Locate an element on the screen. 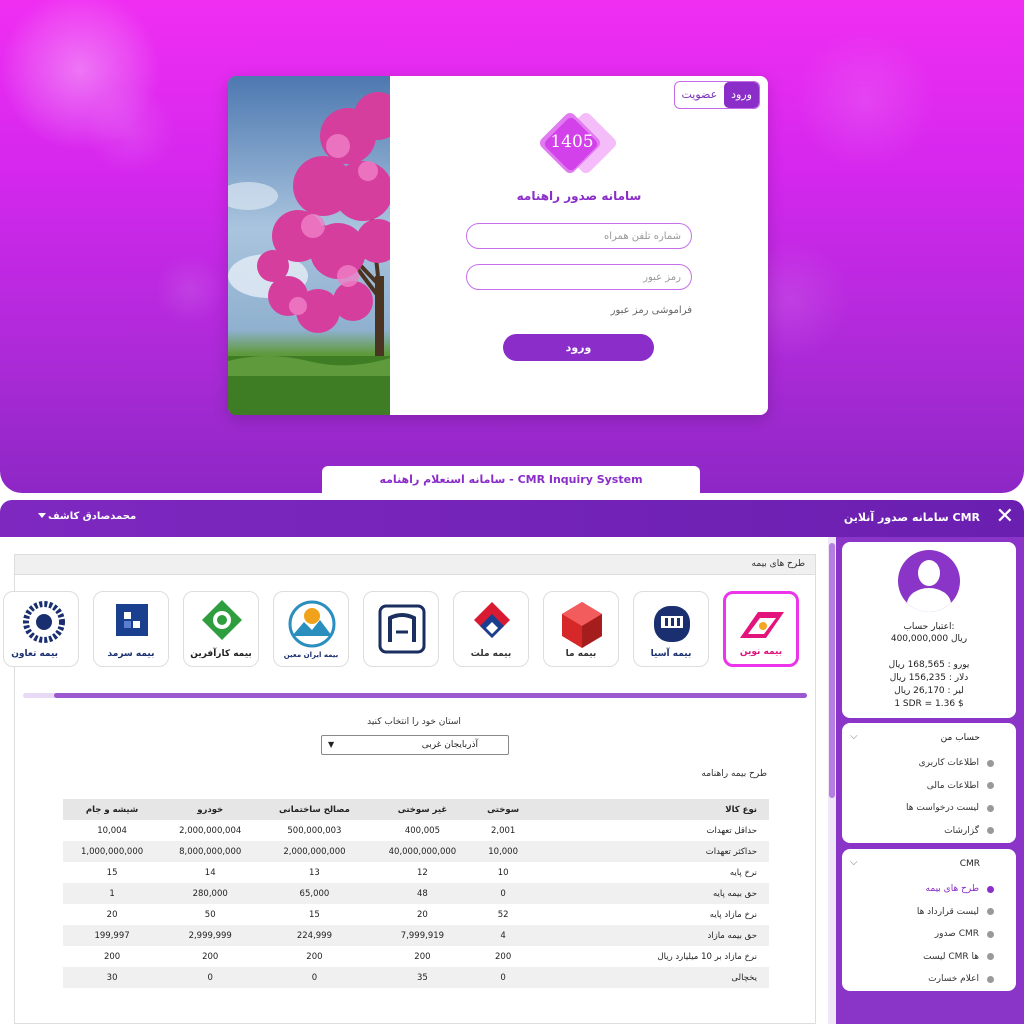 This screenshot has width=1024, height=1024. table-cell: 2,001 is located at coordinates (503, 830).